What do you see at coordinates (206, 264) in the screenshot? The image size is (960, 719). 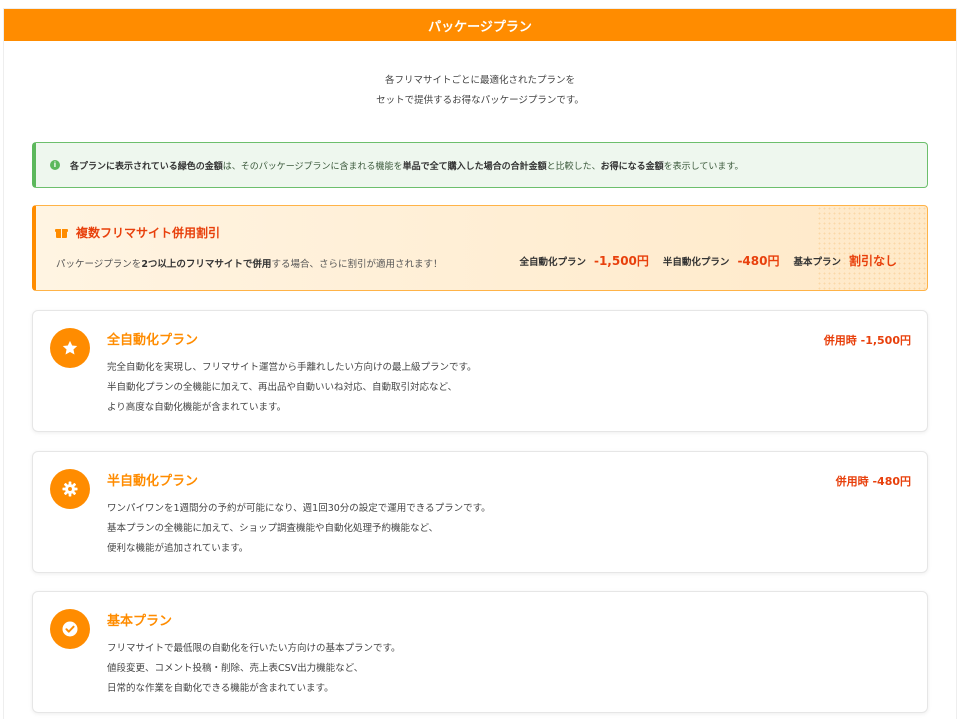 I see `discount-desc-b: 2つ以上のフリマサイトで併用` at bounding box center [206, 264].